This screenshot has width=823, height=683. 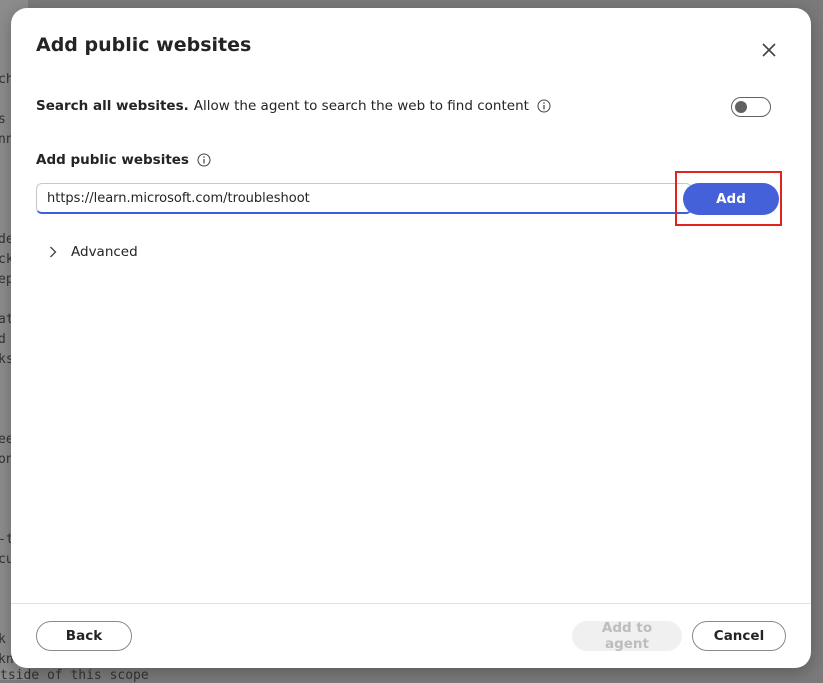 I want to click on close-button, so click(x=769, y=50).